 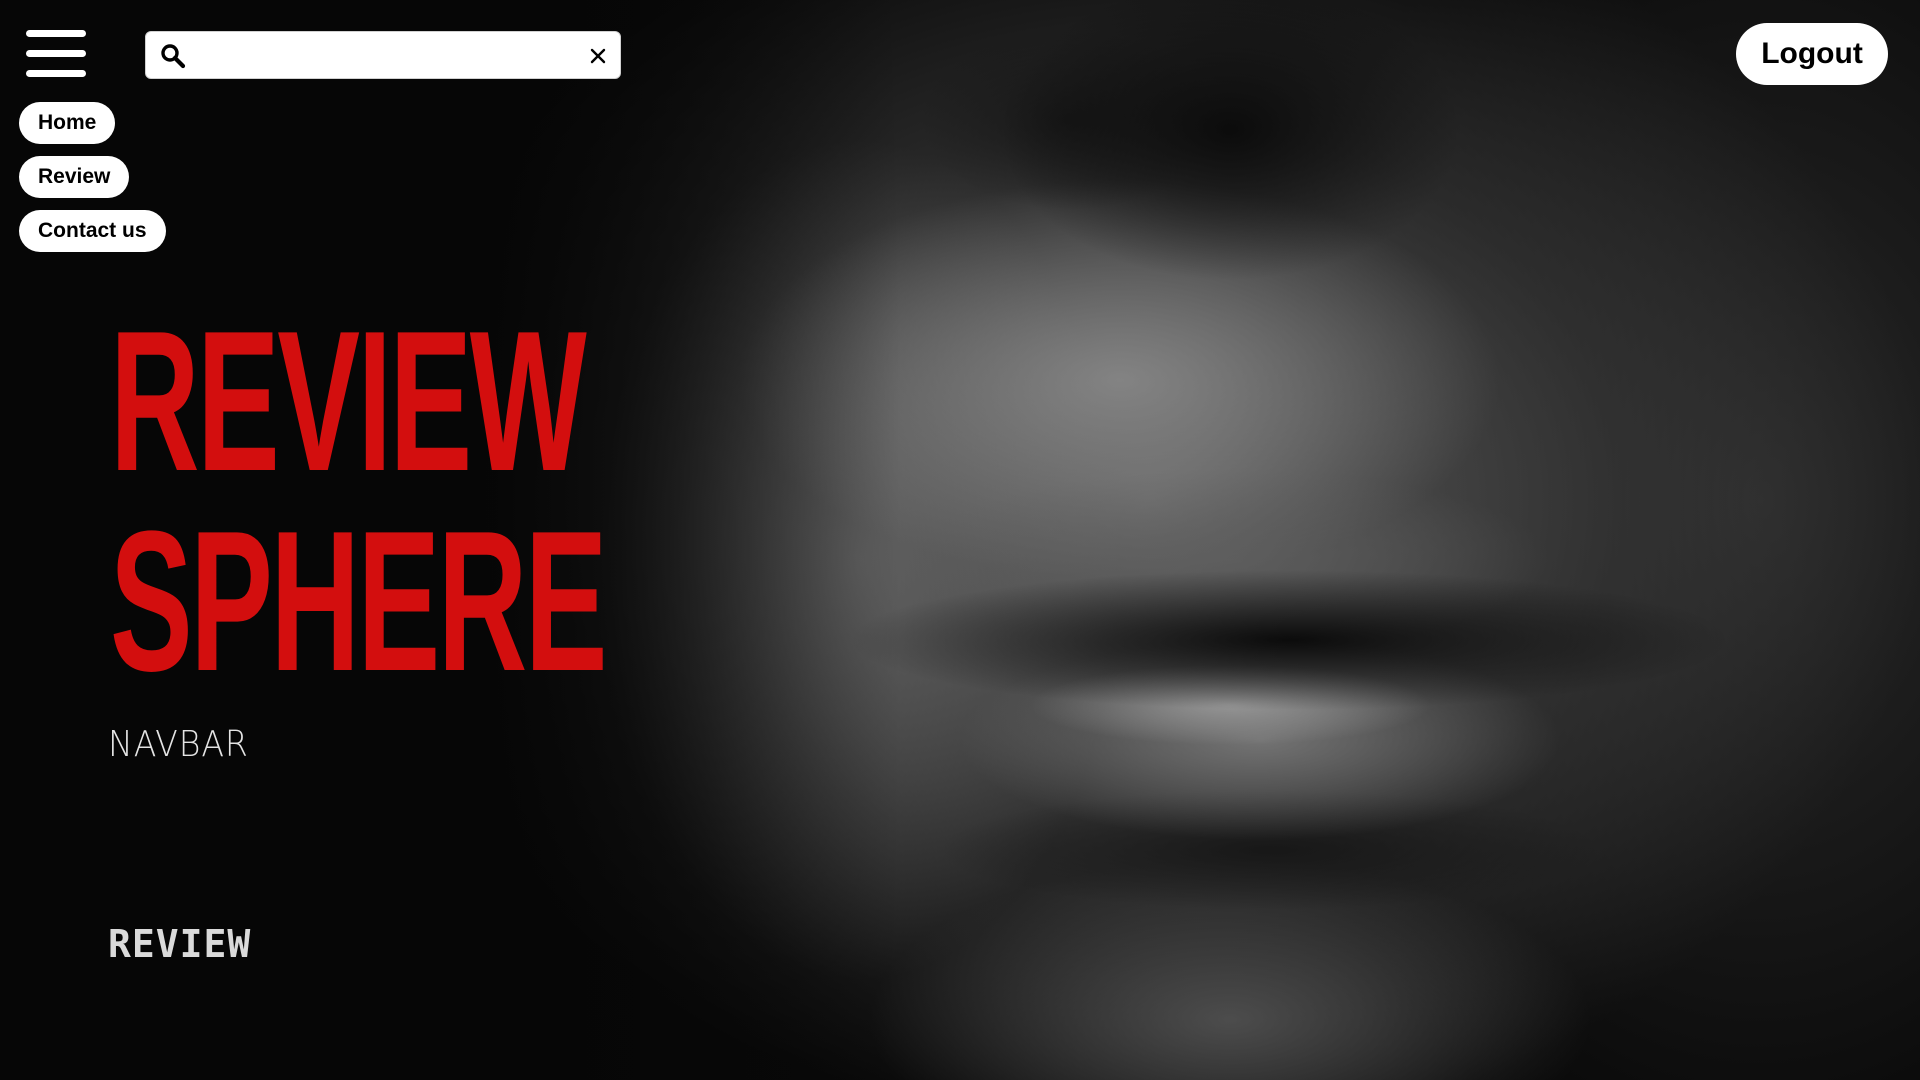 What do you see at coordinates (1812, 54) in the screenshot?
I see `logout-button: Logout` at bounding box center [1812, 54].